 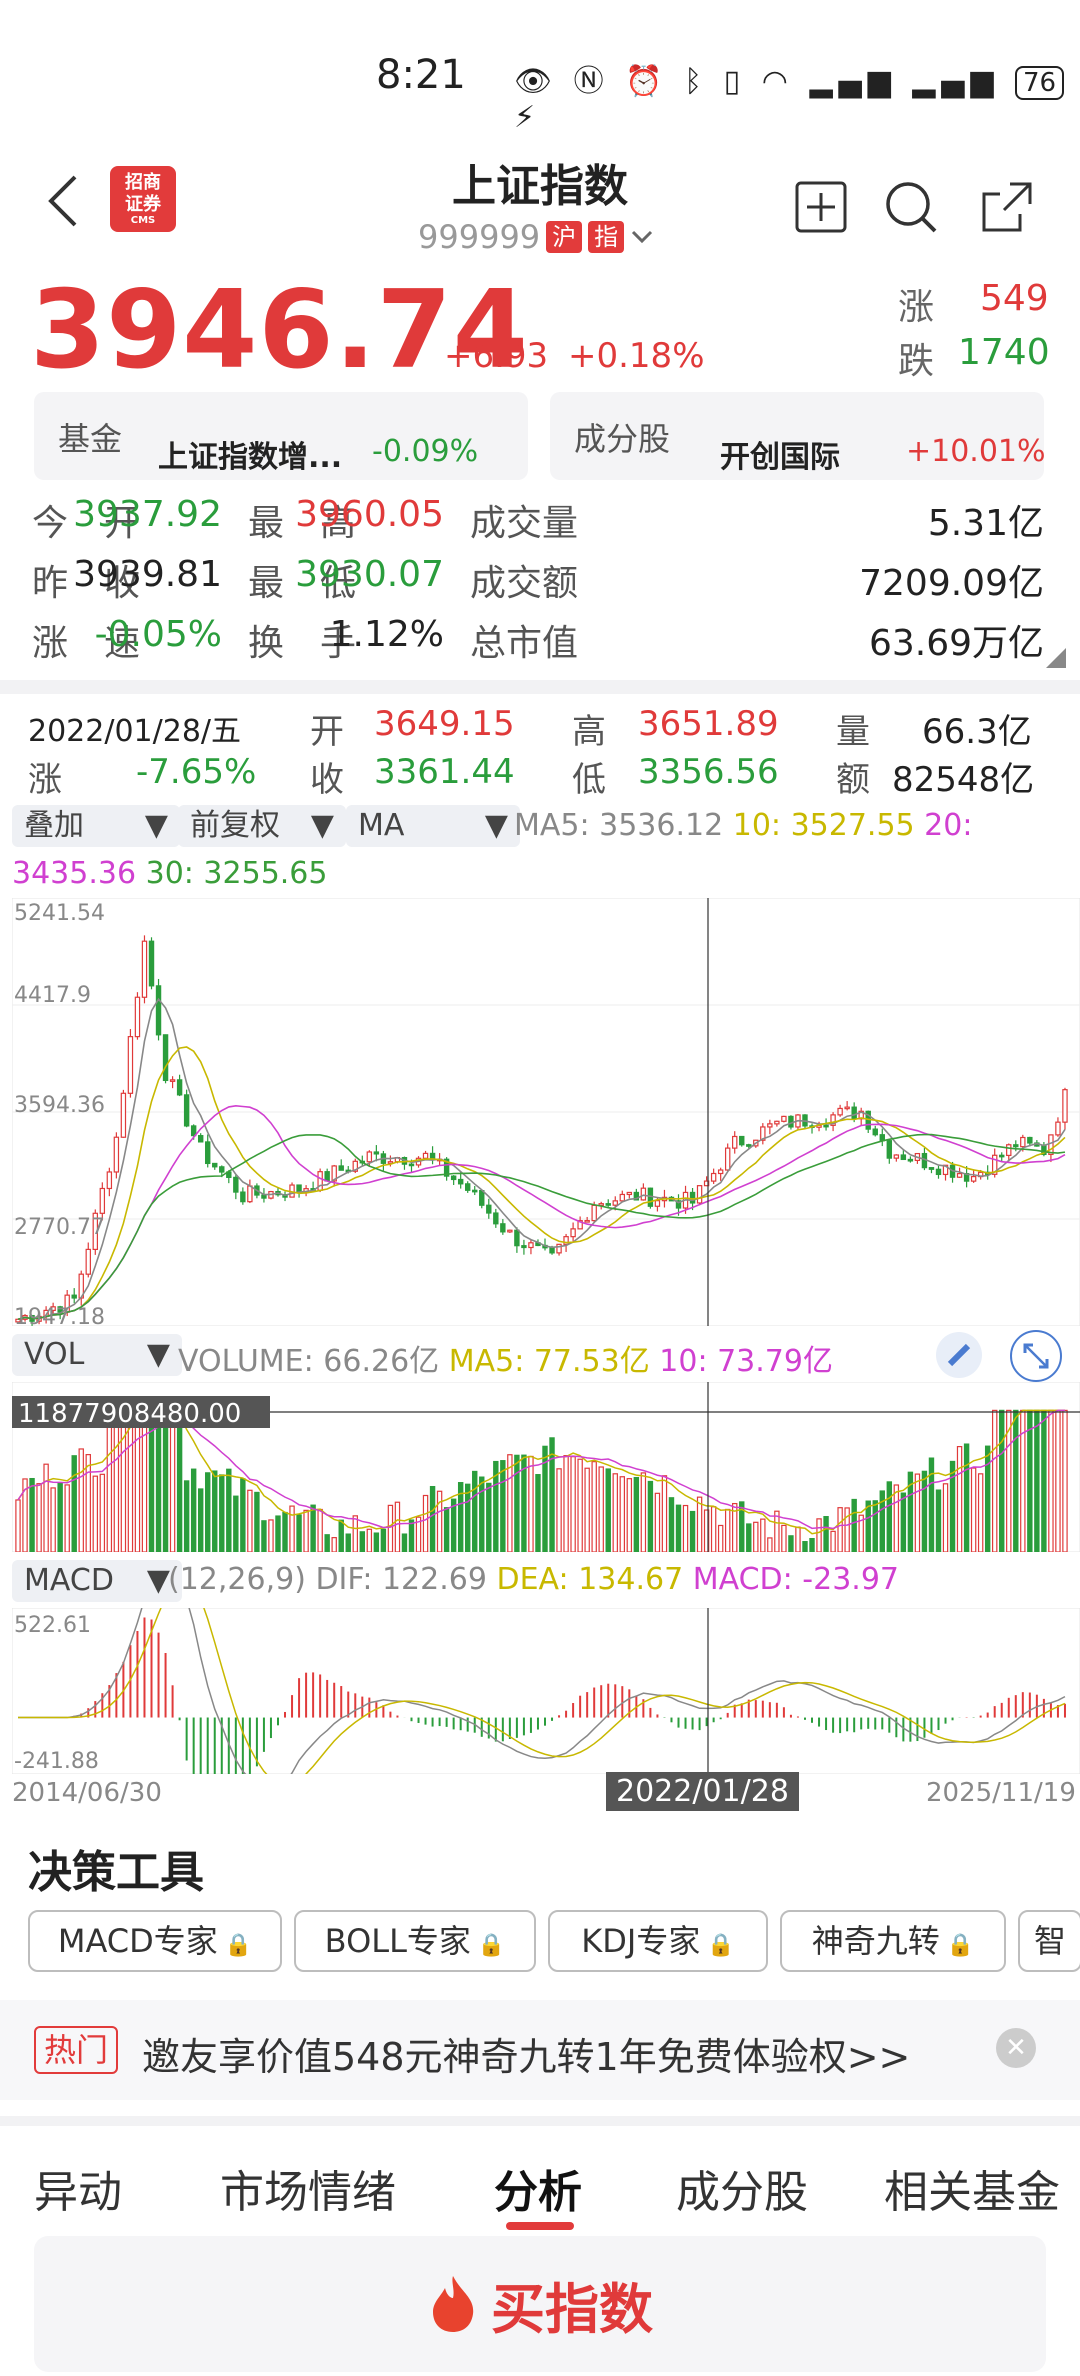 What do you see at coordinates (327, 1579) in the screenshot?
I see `macd-params: (12,26,9) DIF: 122.69` at bounding box center [327, 1579].